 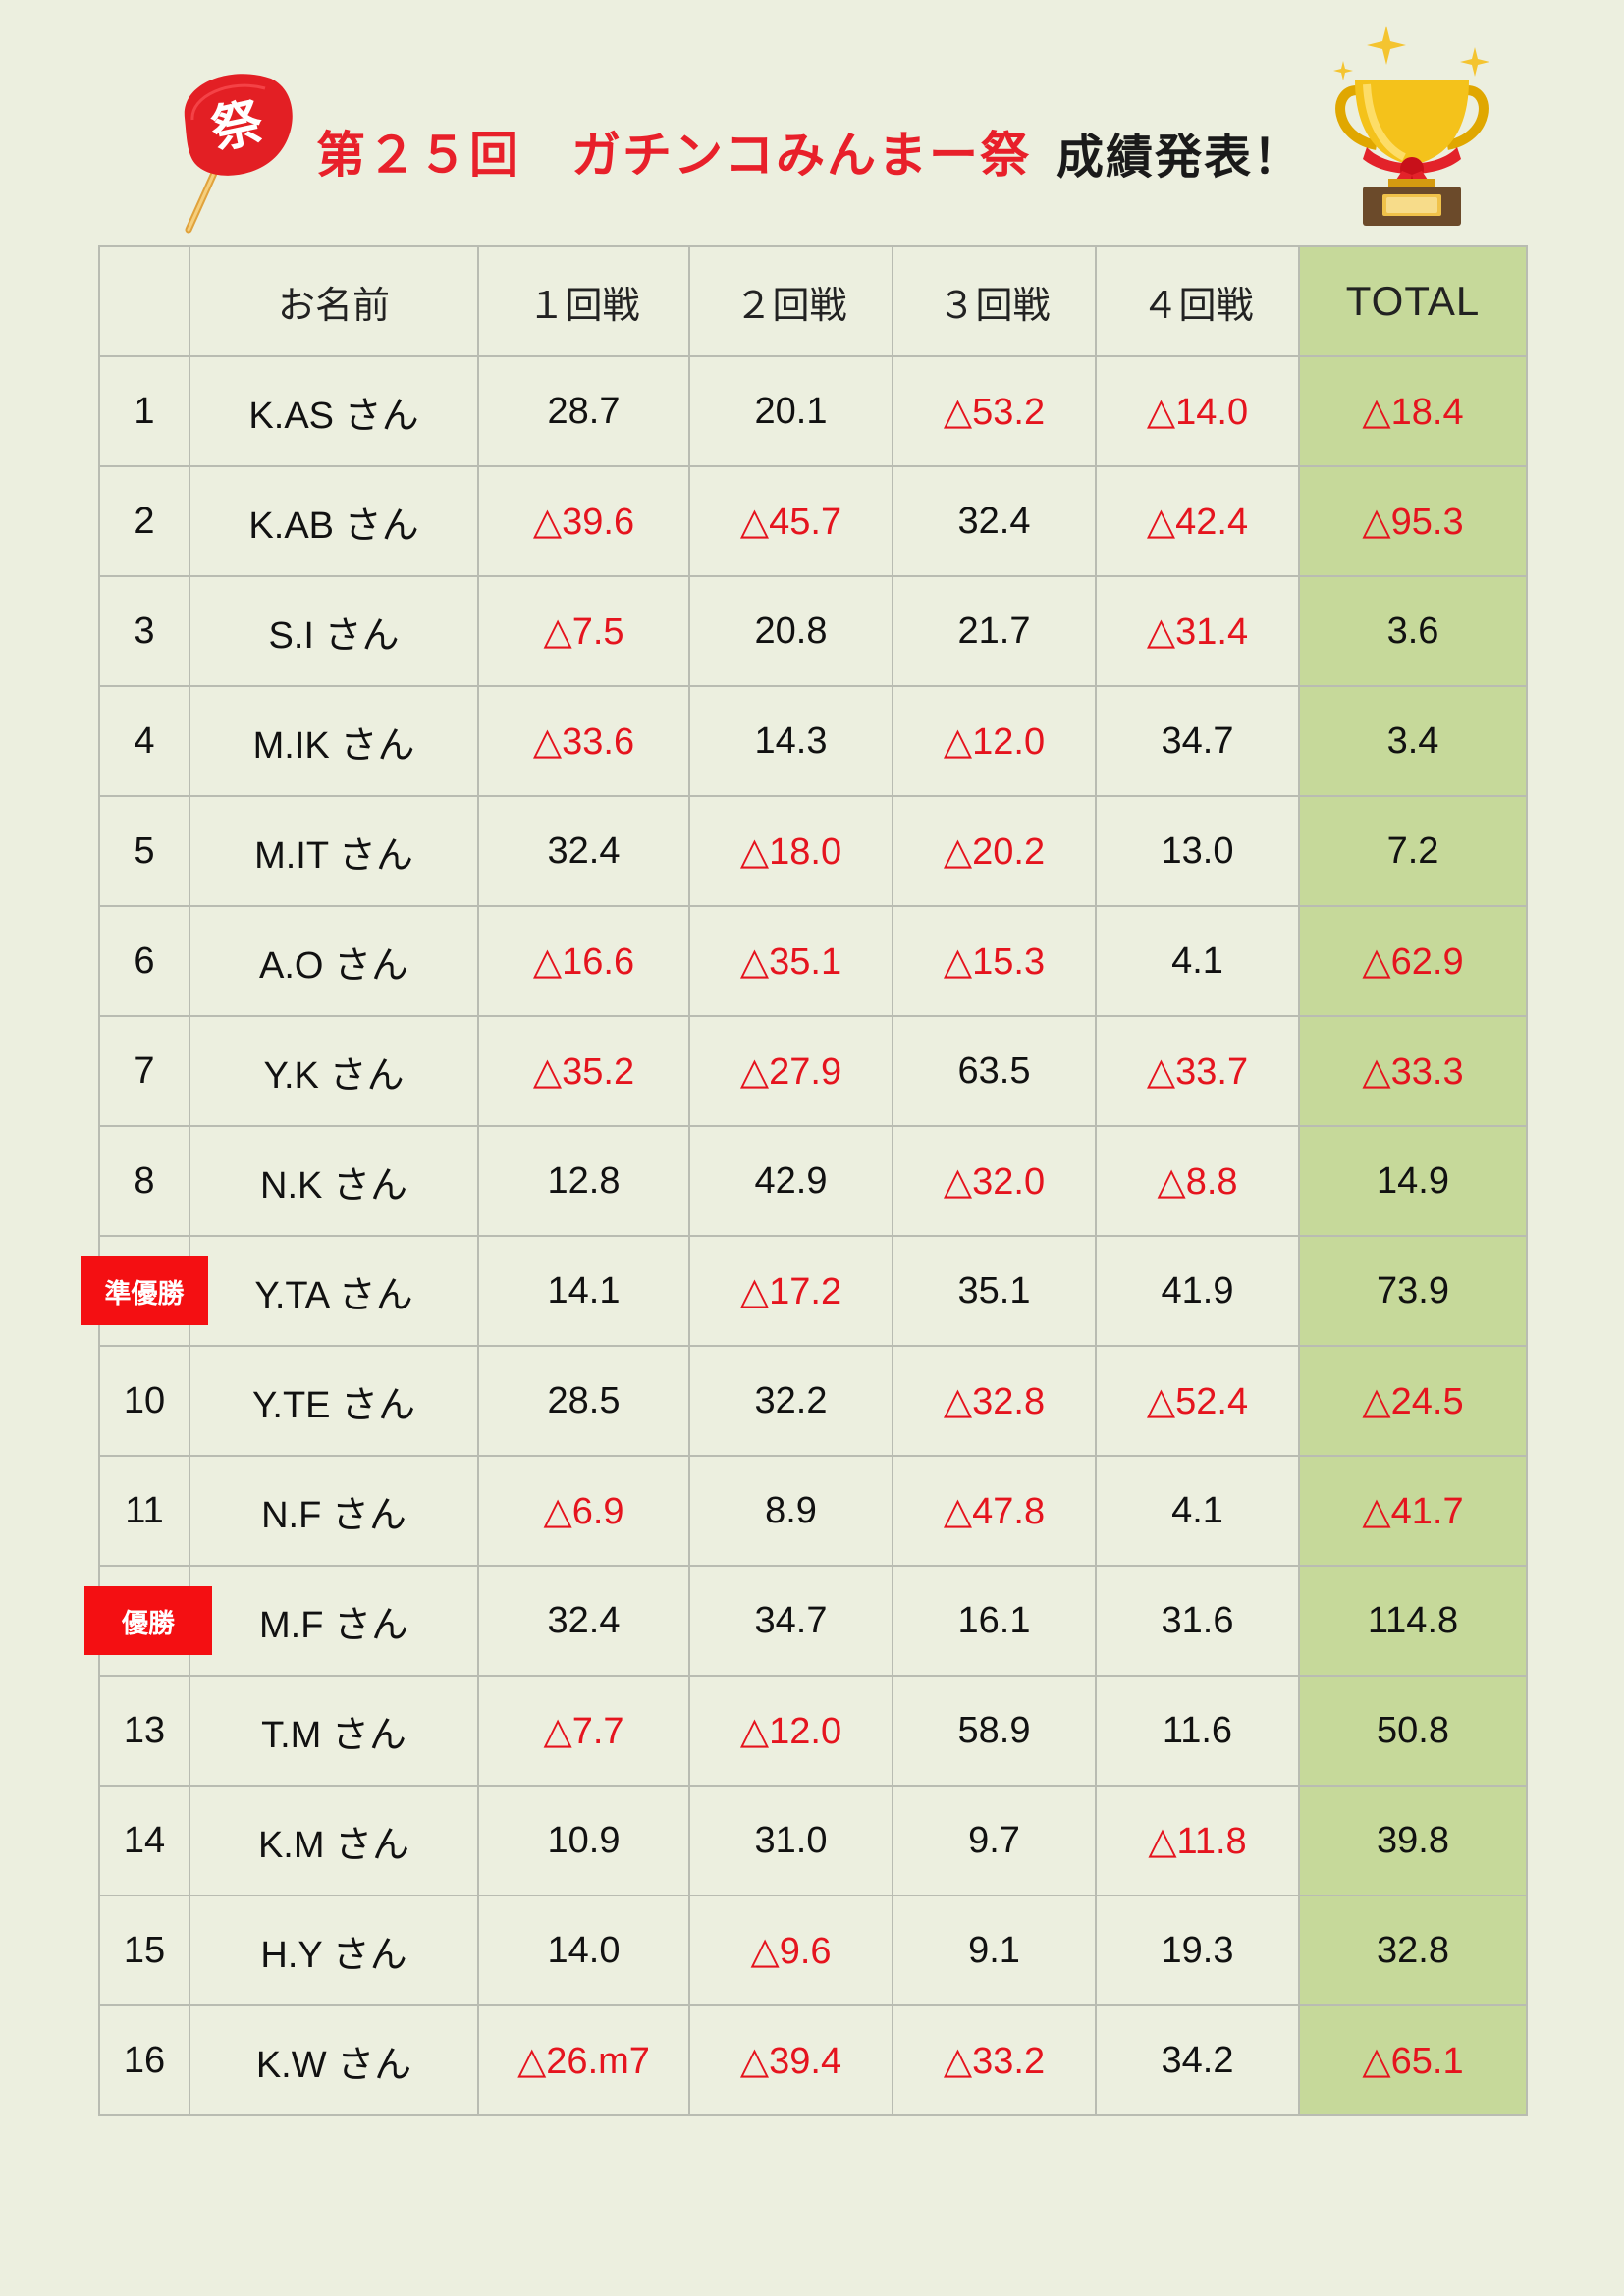 I want to click on table-row: 16 K.W さん △26.m7 △39.4 △33.2 34.2 △65.1, so click(x=813, y=2060).